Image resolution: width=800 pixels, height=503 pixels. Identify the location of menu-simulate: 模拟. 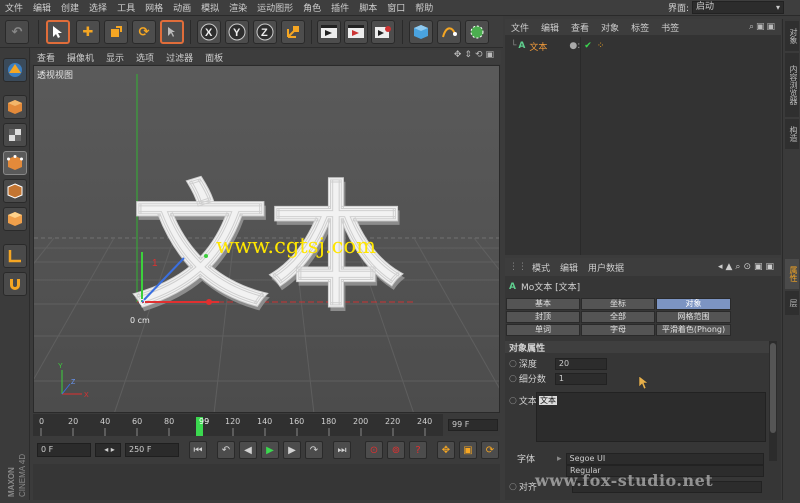
(210, 7).